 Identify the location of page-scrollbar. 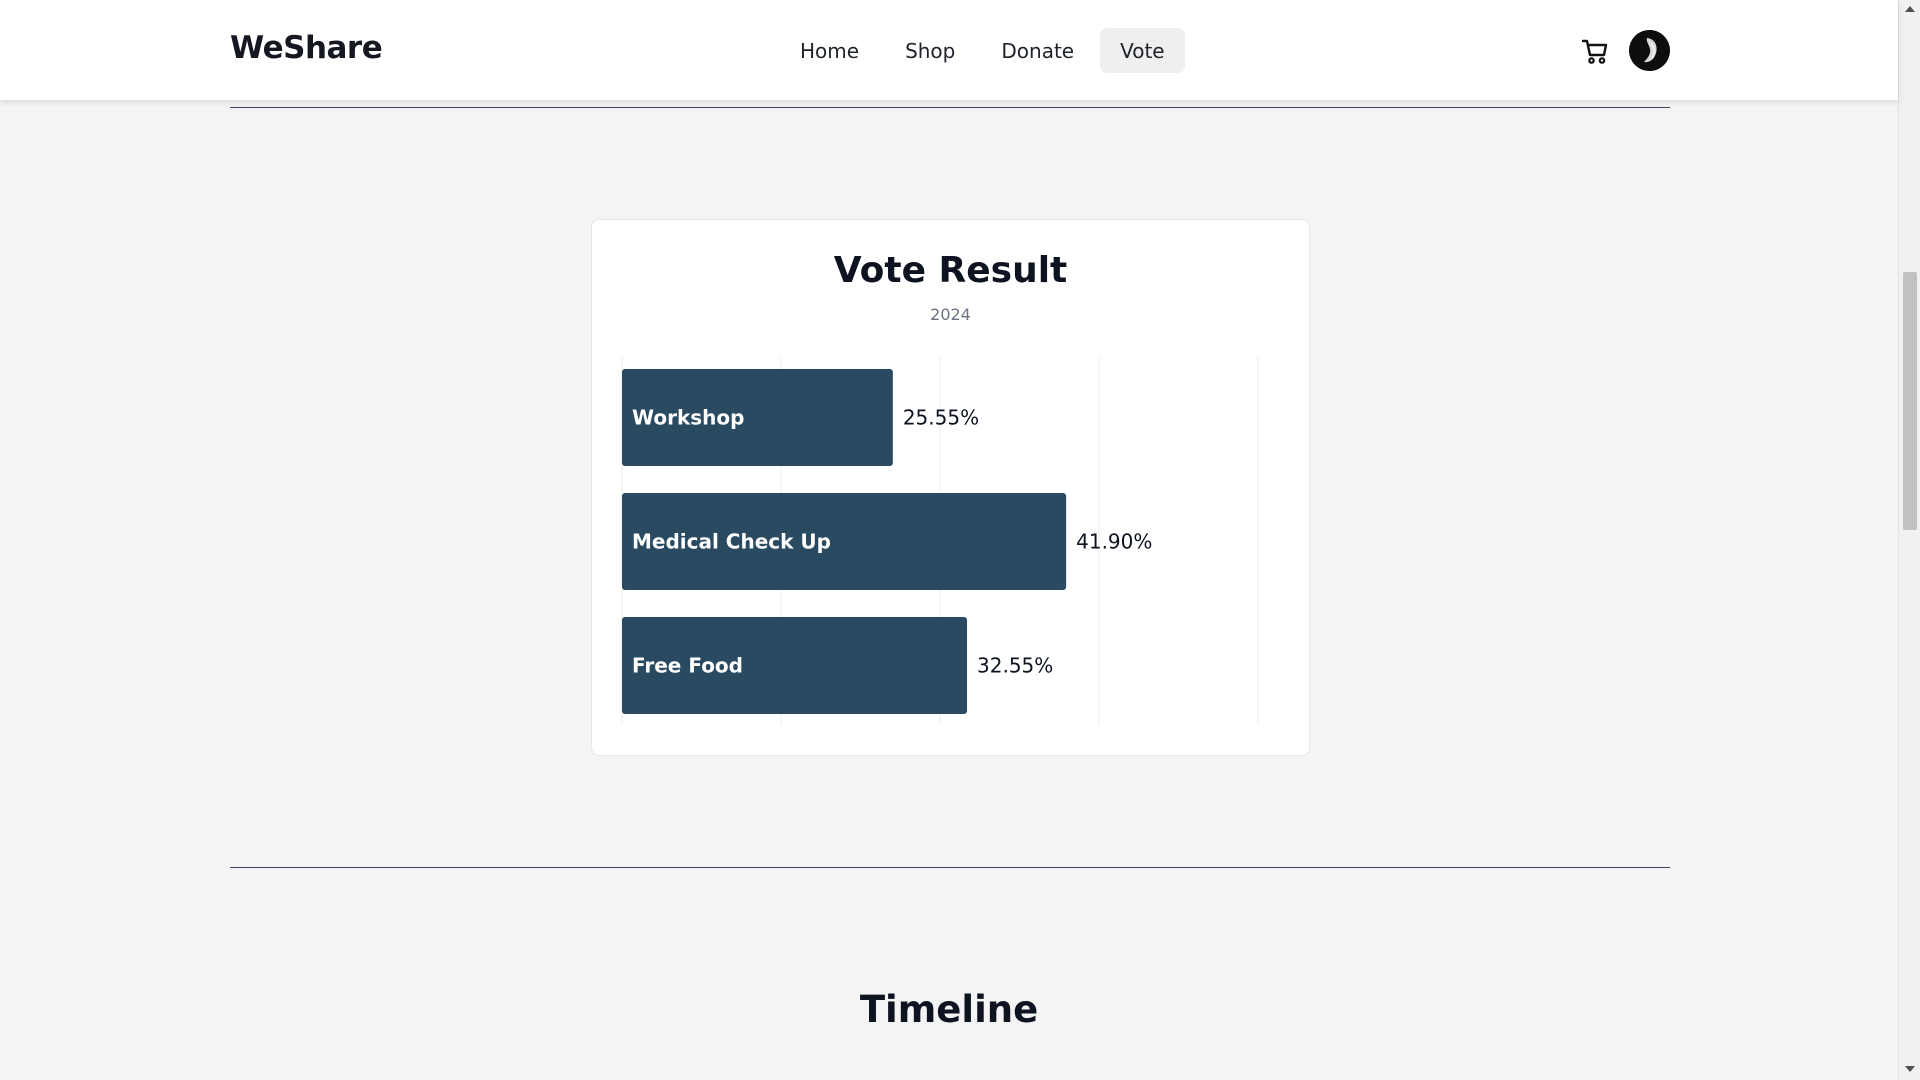
(1909, 540).